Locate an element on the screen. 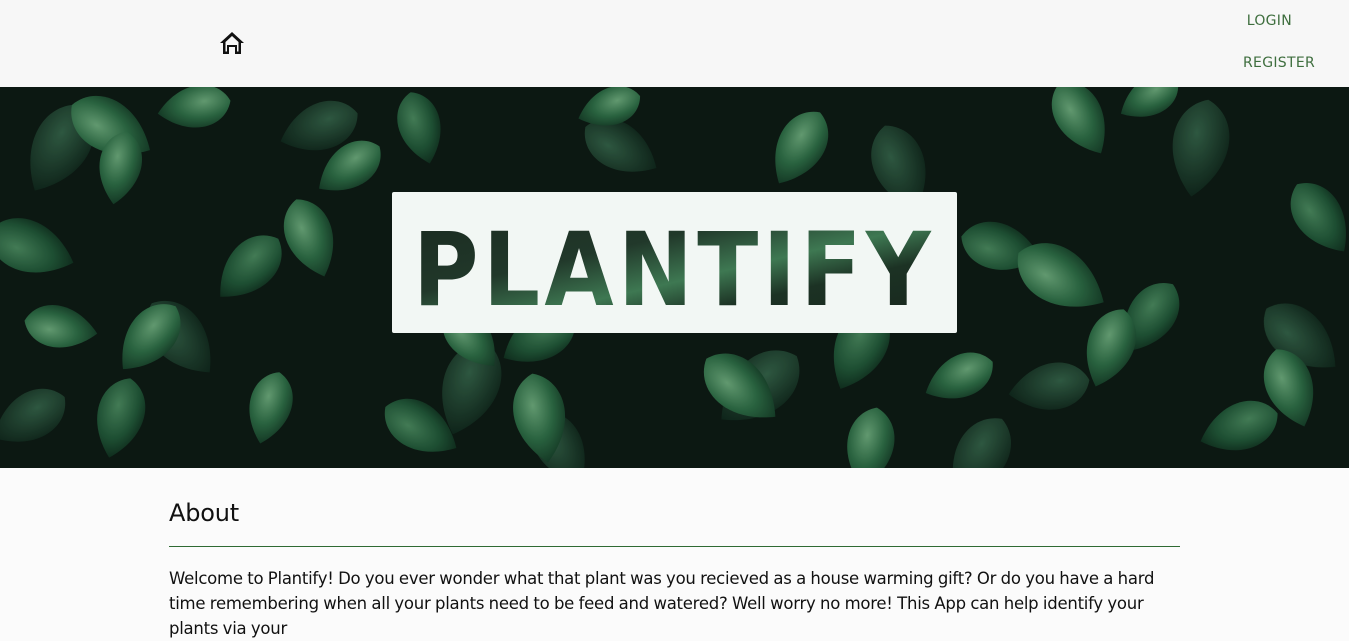 This screenshot has width=1349, height=641. section-divider is located at coordinates (674, 546).